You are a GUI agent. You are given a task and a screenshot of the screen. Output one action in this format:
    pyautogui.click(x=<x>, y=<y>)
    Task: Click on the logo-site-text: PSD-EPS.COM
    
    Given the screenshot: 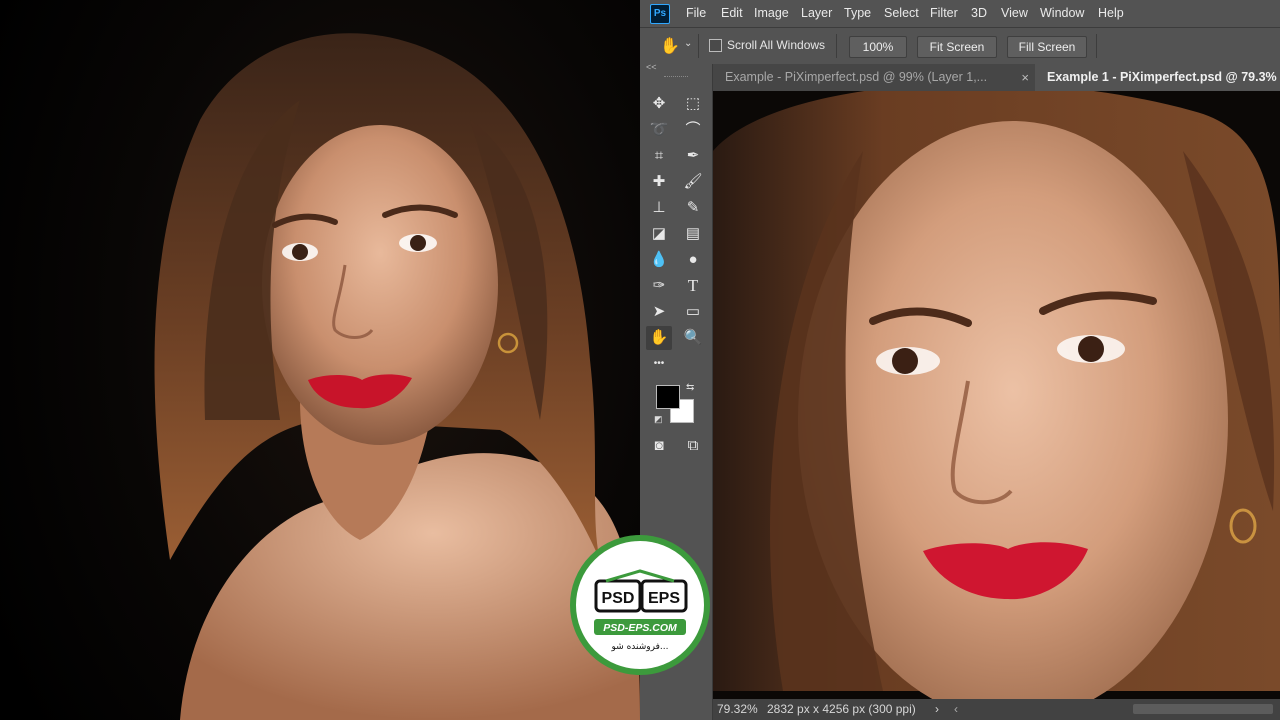 What is the action you would take?
    pyautogui.click(x=640, y=628)
    